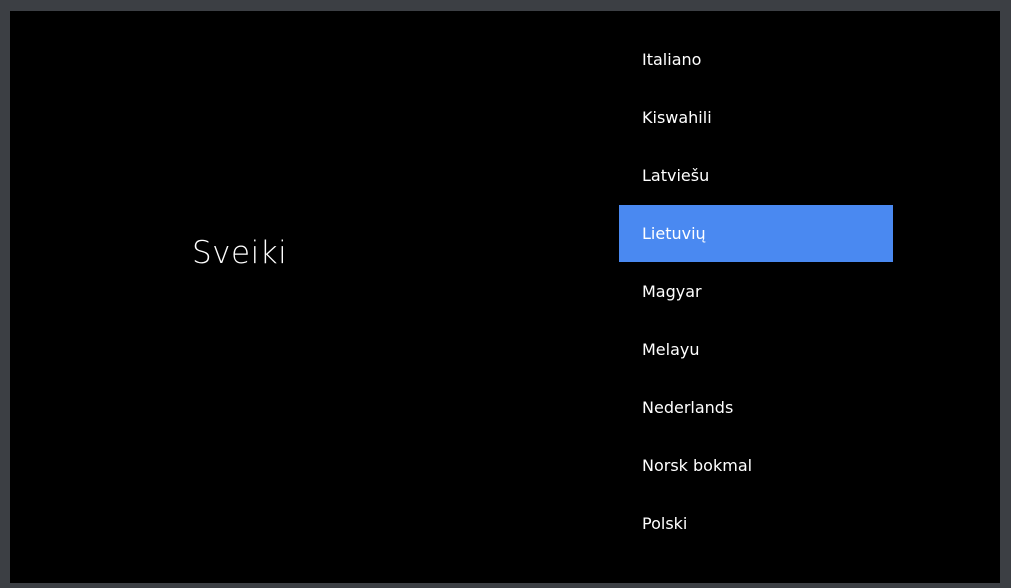 The image size is (1011, 588). What do you see at coordinates (677, 117) in the screenshot?
I see `language-label: Kiswahili` at bounding box center [677, 117].